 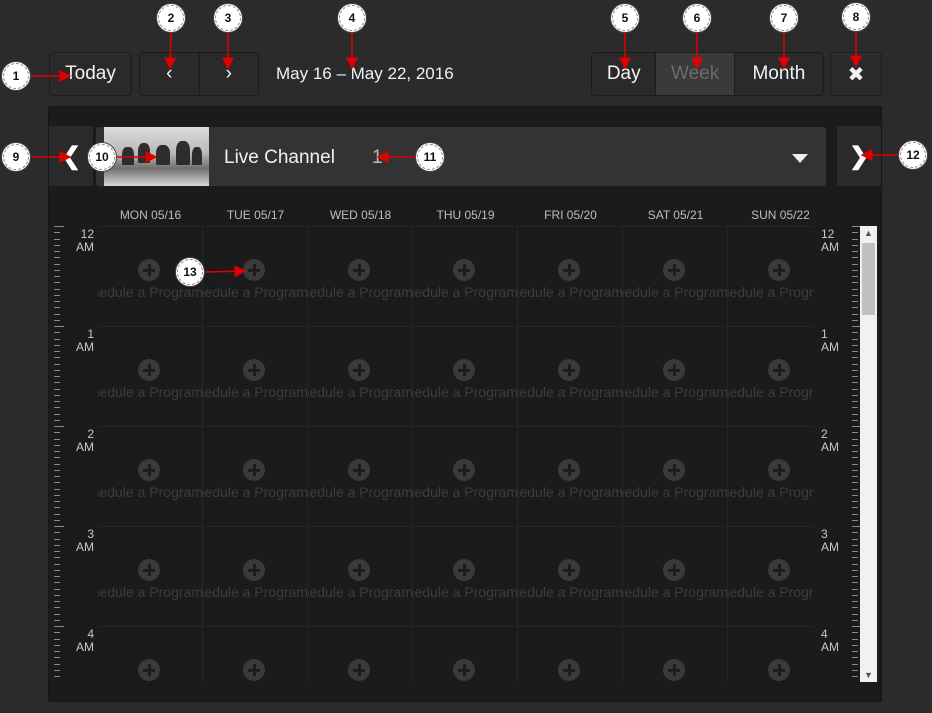 What do you see at coordinates (190, 272) in the screenshot?
I see `callout-13: 13` at bounding box center [190, 272].